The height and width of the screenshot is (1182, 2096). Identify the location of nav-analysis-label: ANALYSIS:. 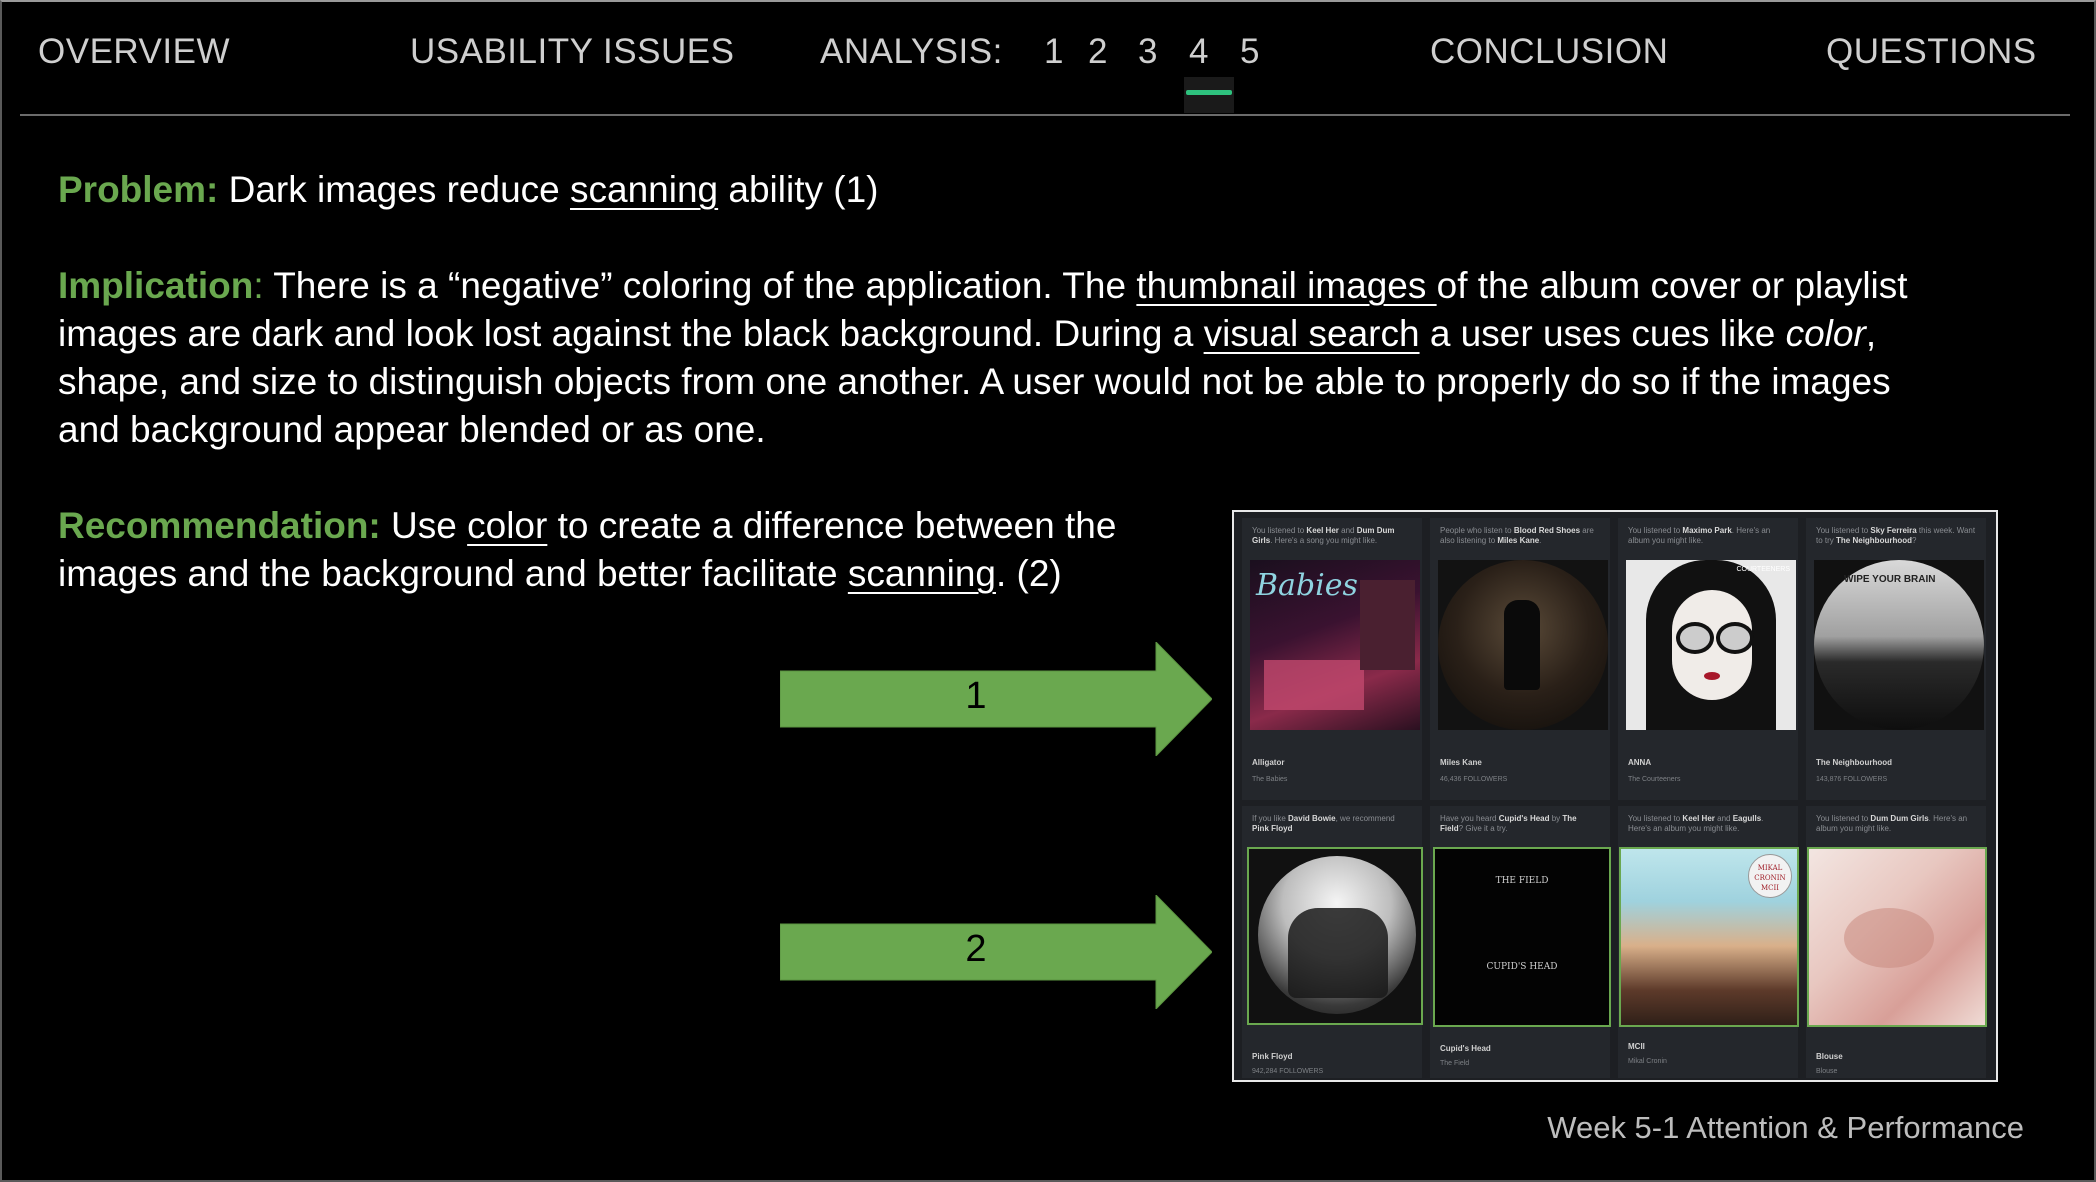
(911, 51).